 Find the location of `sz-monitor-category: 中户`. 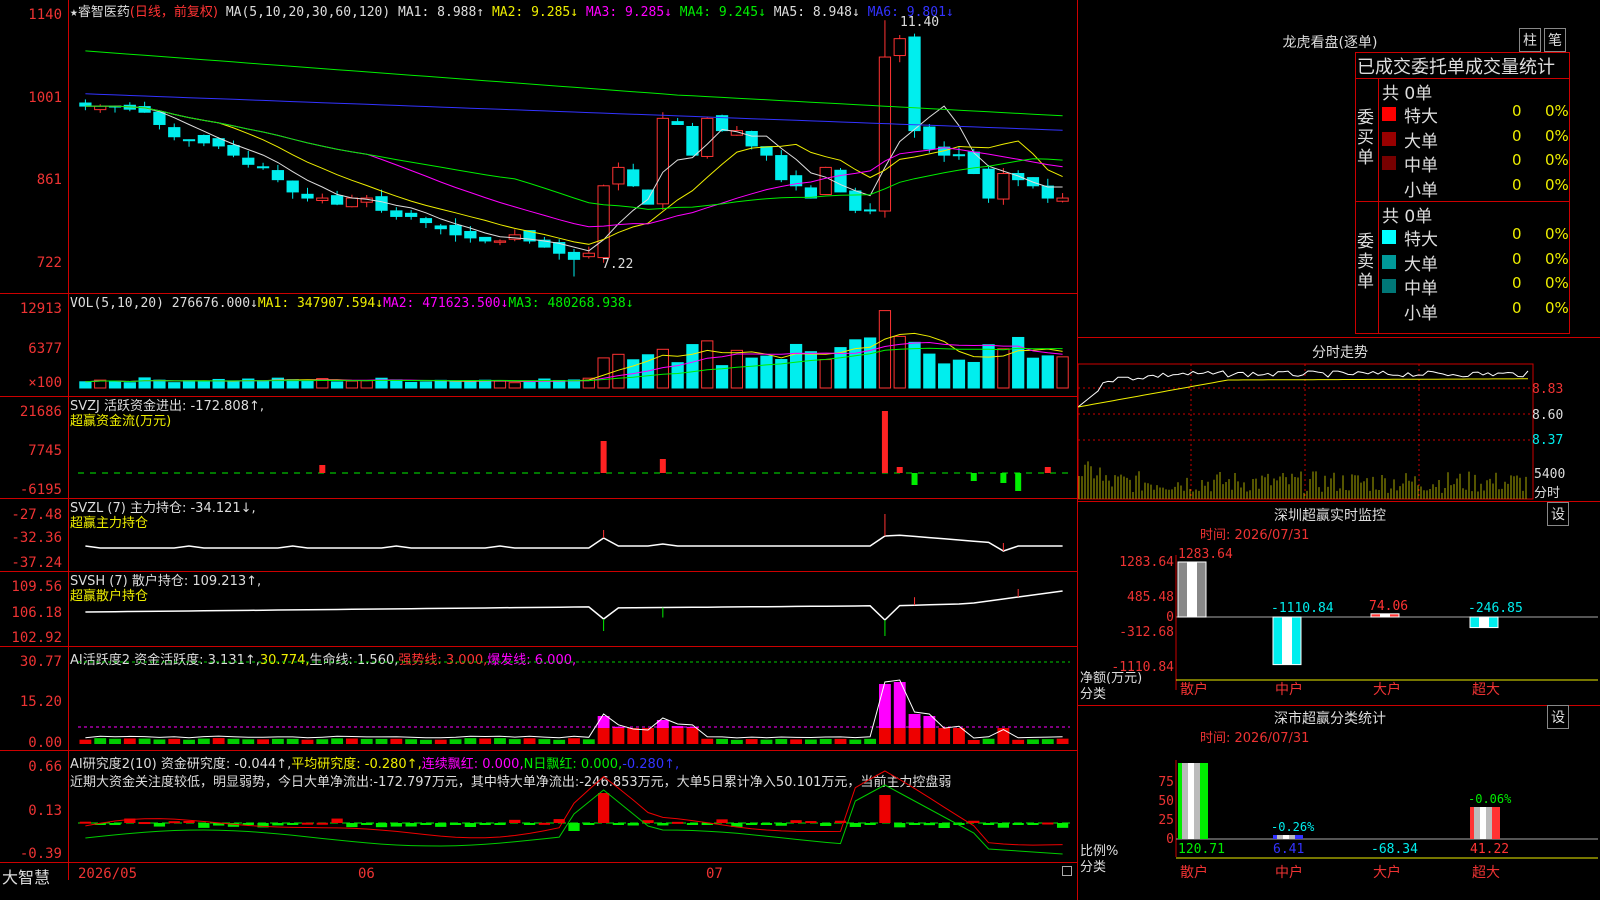

sz-monitor-category: 中户 is located at coordinates (1289, 689).